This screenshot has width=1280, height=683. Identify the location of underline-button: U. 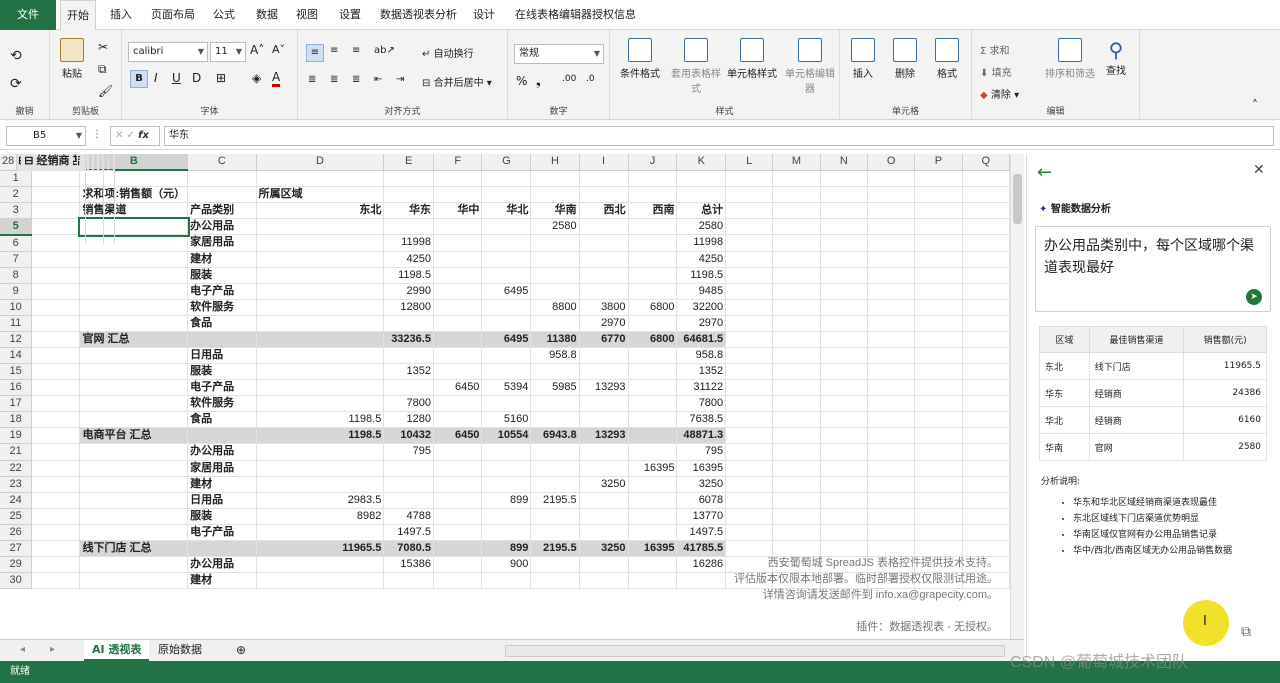
(176, 78).